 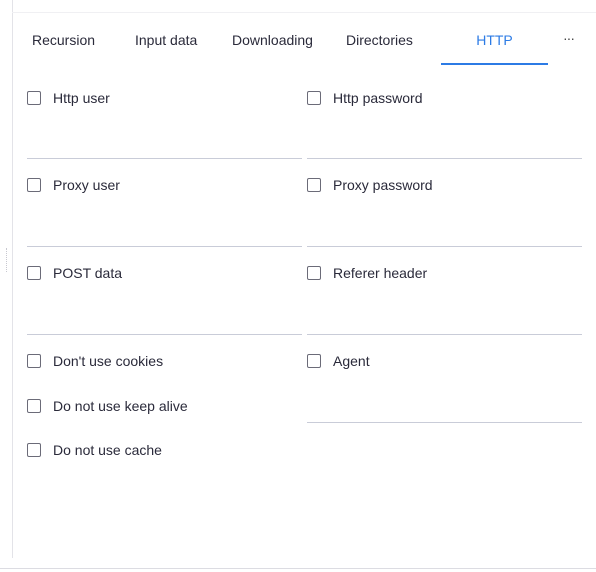 I want to click on http-password-label: Http password, so click(x=378, y=98).